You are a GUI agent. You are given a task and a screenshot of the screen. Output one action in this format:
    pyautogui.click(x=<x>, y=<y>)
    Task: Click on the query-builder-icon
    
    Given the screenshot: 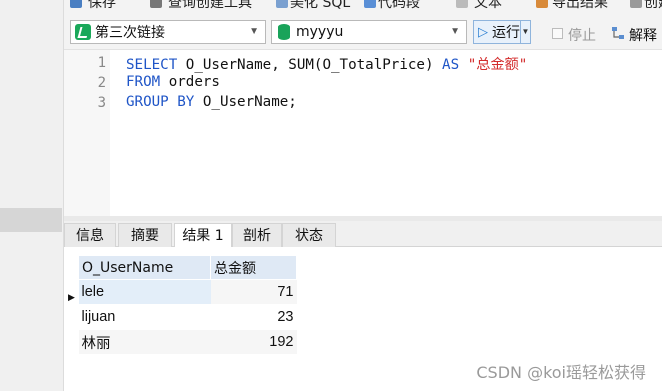 What is the action you would take?
    pyautogui.click(x=156, y=4)
    